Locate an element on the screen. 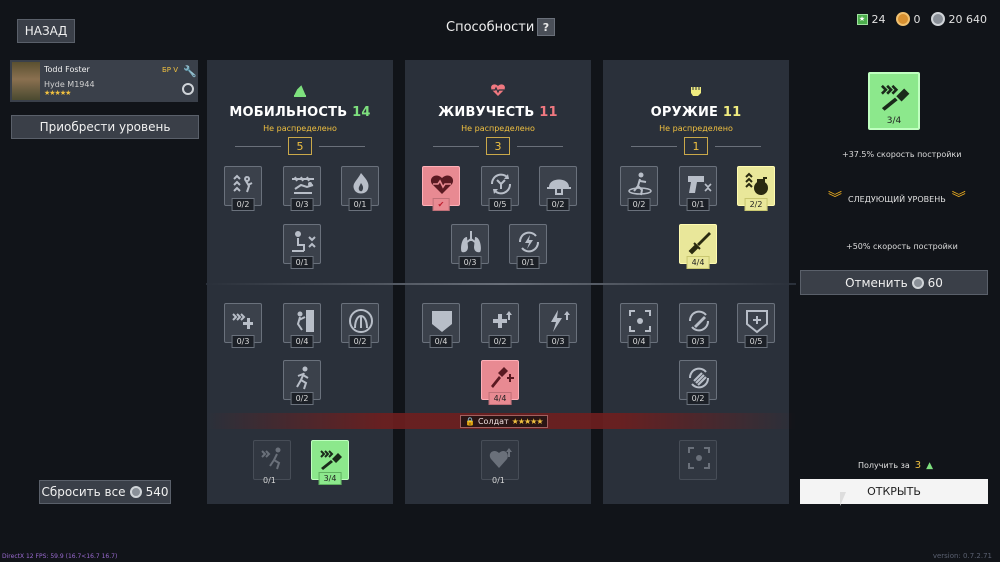  weapon-name: ОРУЖИЕ is located at coordinates (684, 112).